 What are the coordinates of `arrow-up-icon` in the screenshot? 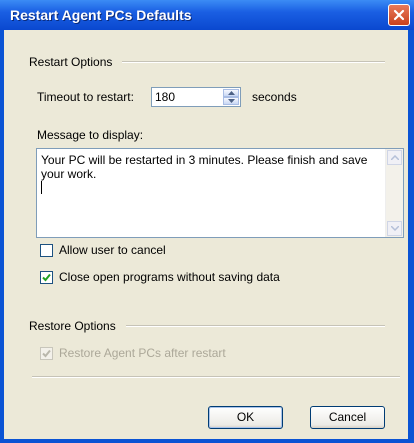 It's located at (231, 93).